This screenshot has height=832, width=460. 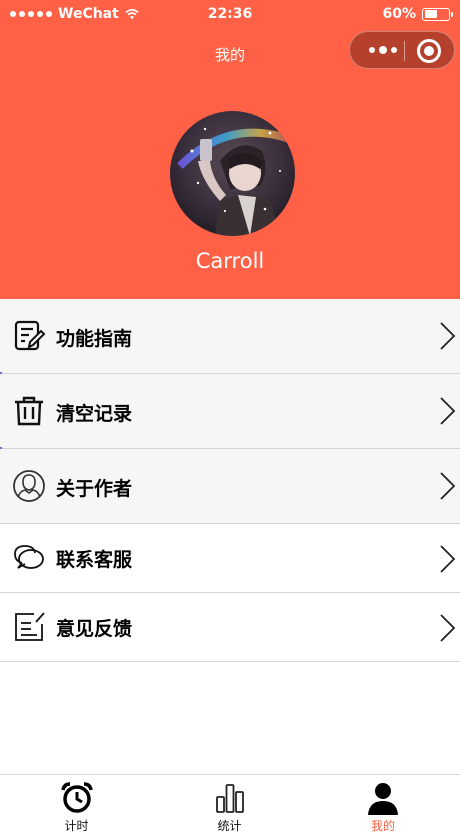 What do you see at coordinates (429, 51) in the screenshot?
I see `exit-mini-program-icon` at bounding box center [429, 51].